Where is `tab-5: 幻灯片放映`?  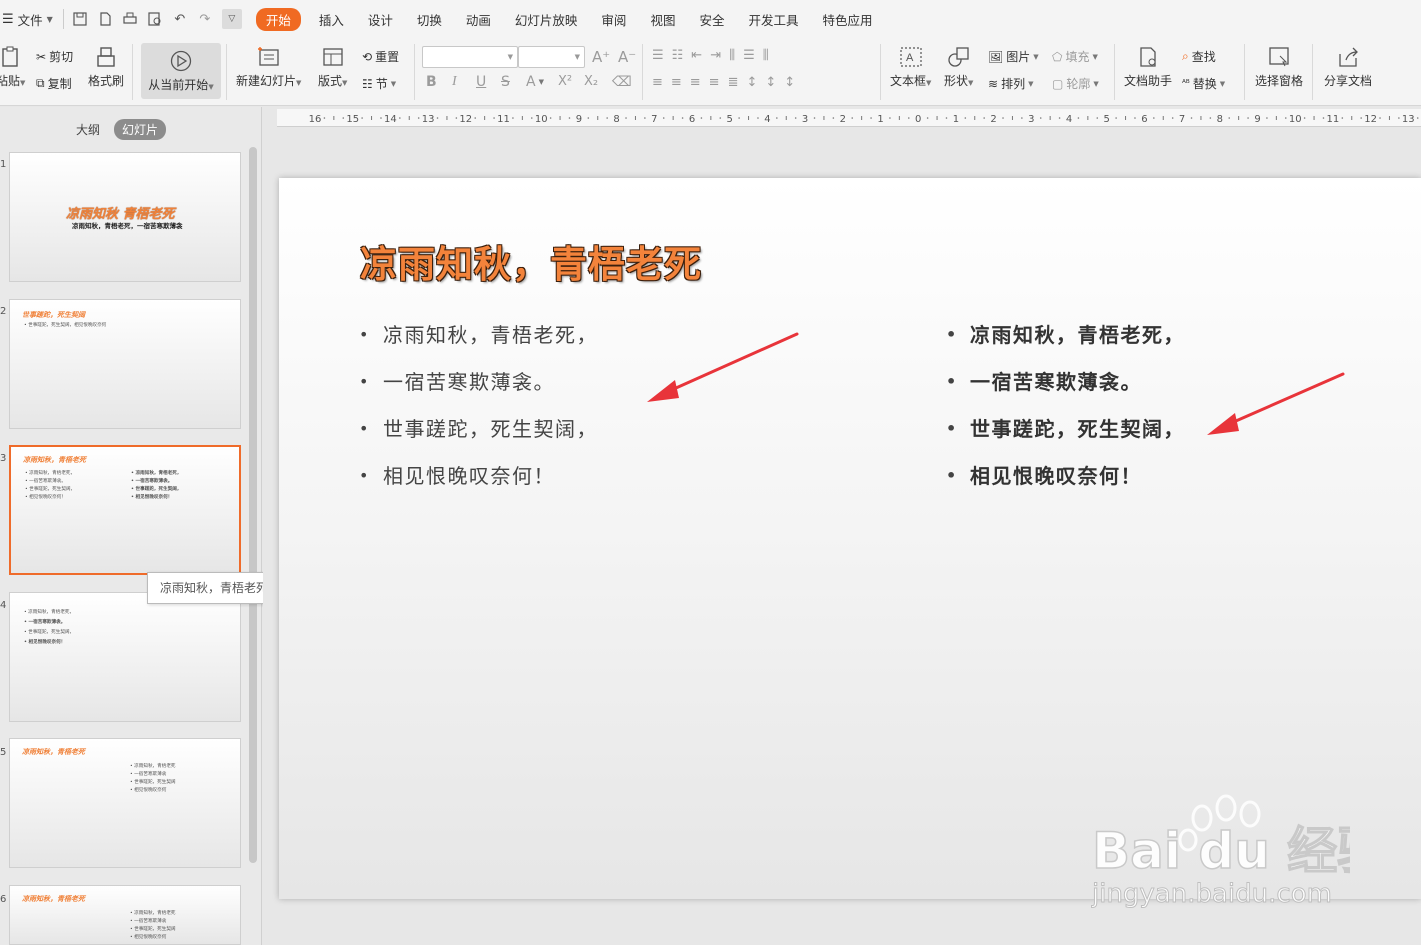 tab-5: 幻灯片放映 is located at coordinates (546, 19).